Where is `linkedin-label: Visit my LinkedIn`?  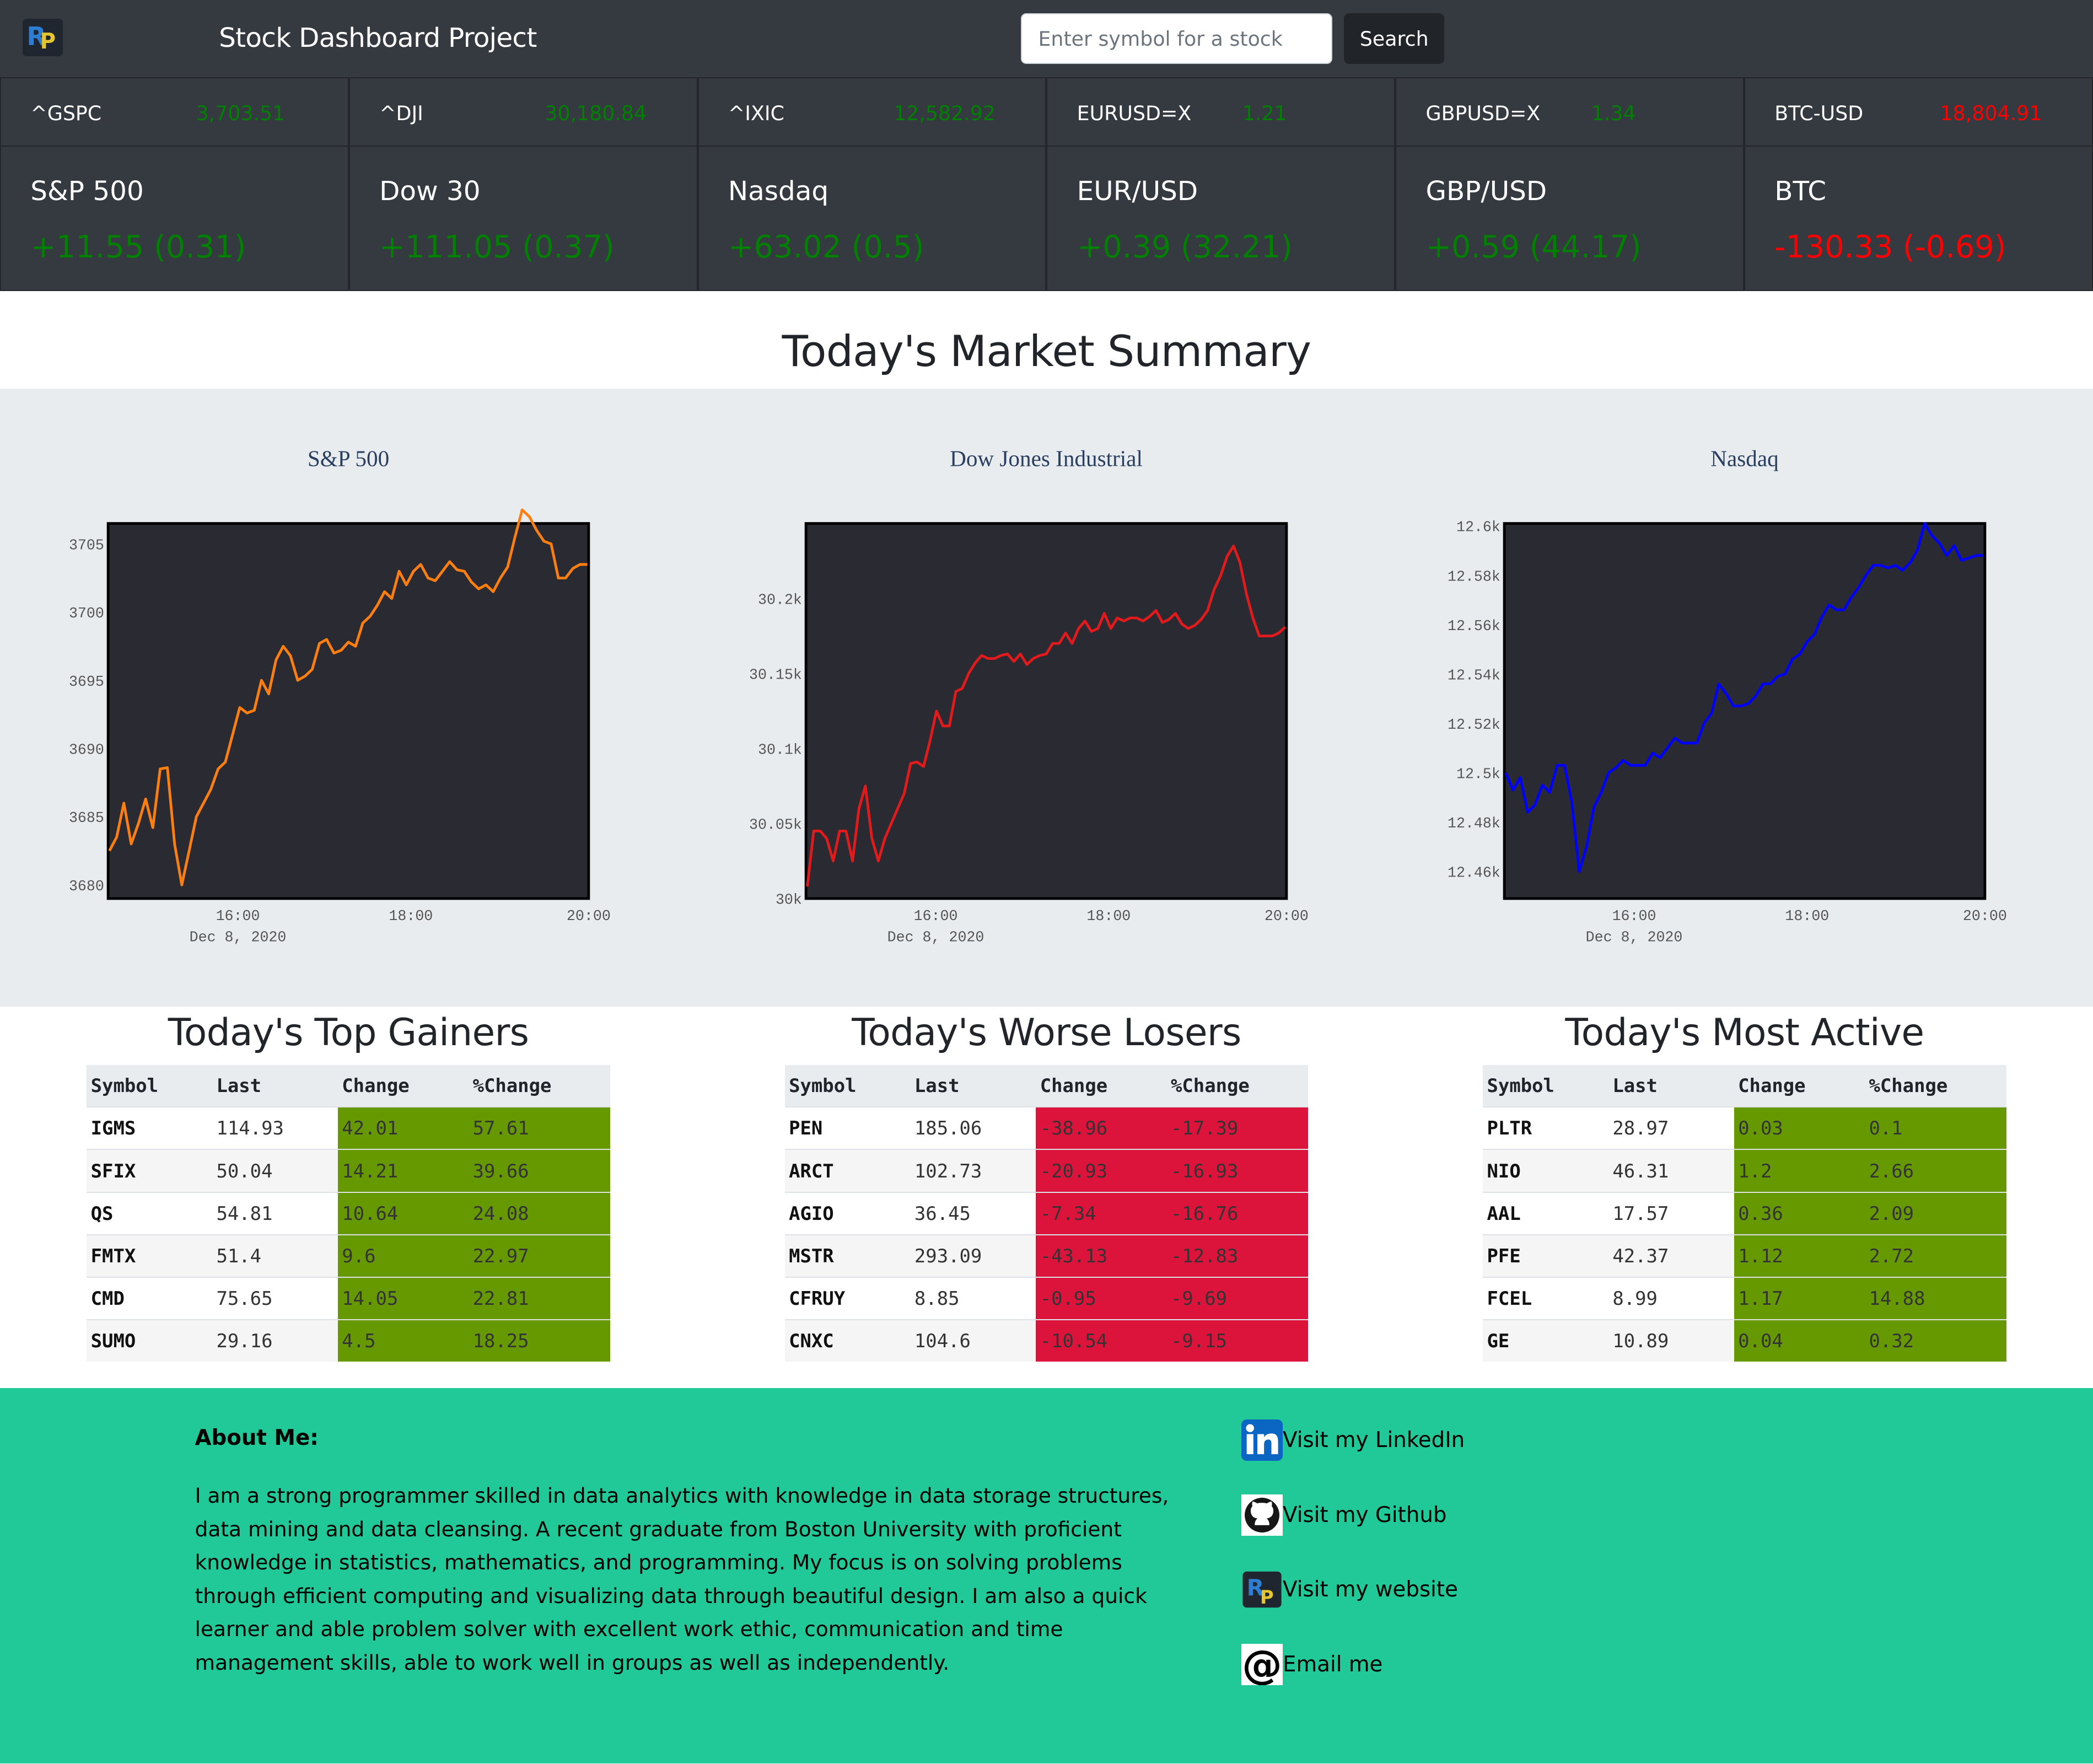
linkedin-label: Visit my LinkedIn is located at coordinates (1374, 1441).